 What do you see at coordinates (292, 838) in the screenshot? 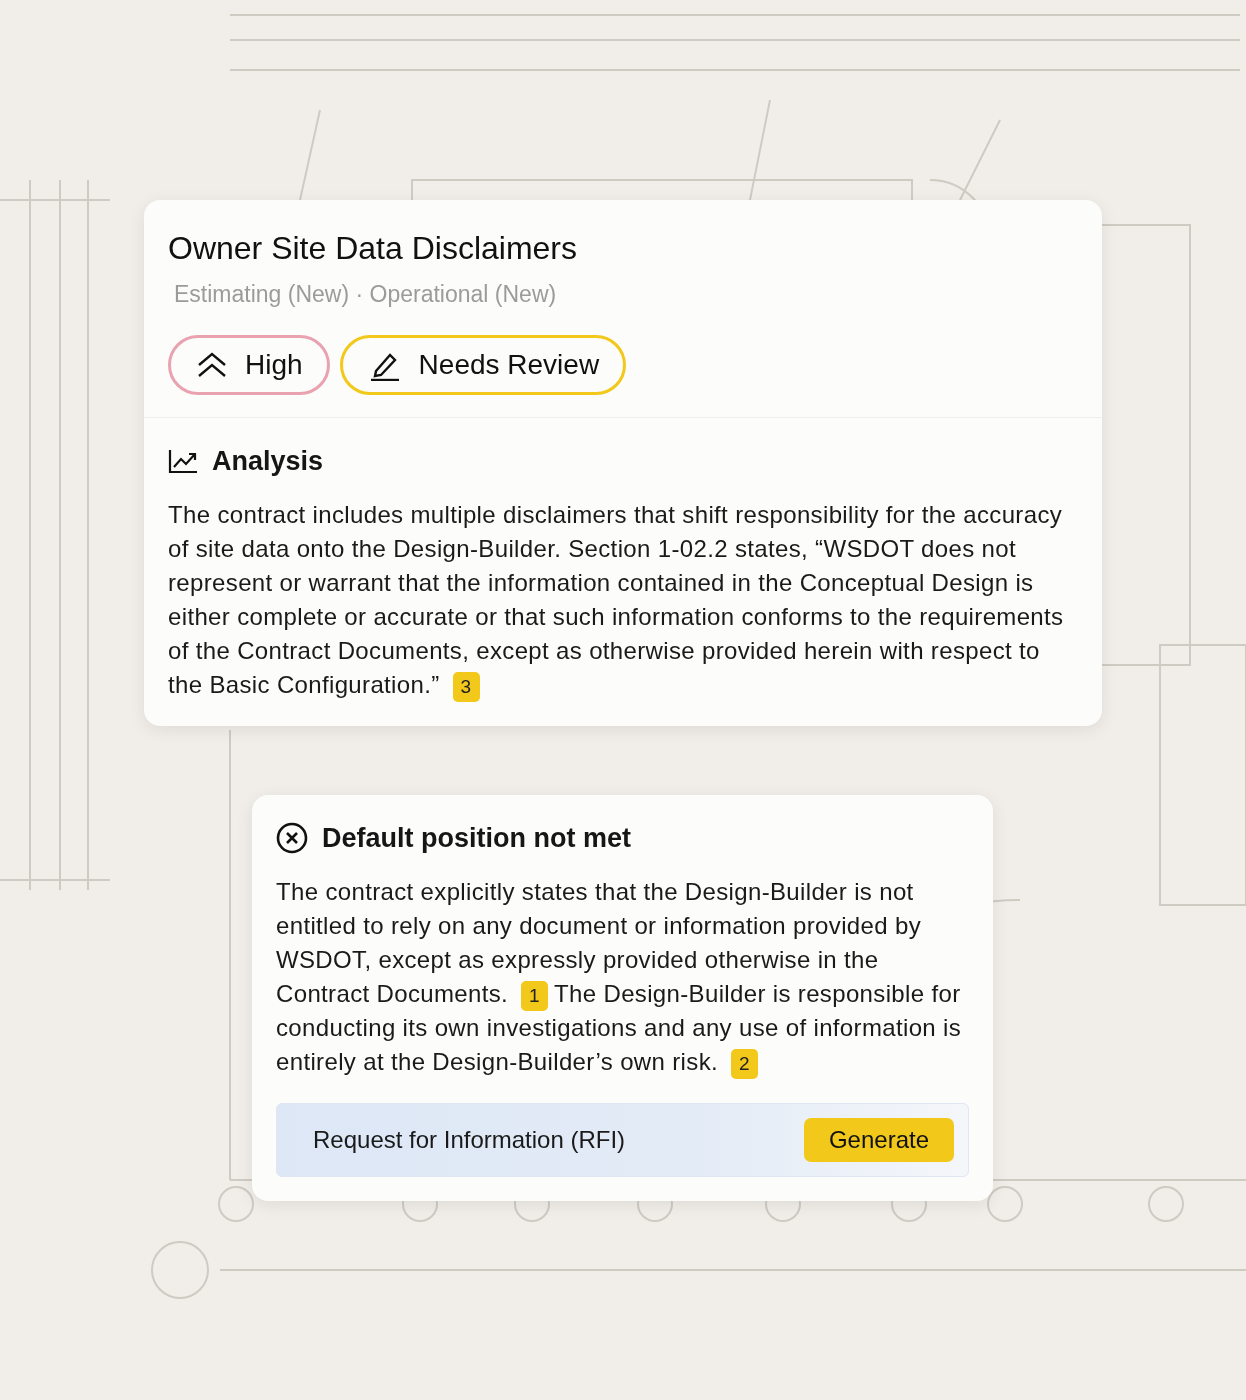
I see `x-circle-icon` at bounding box center [292, 838].